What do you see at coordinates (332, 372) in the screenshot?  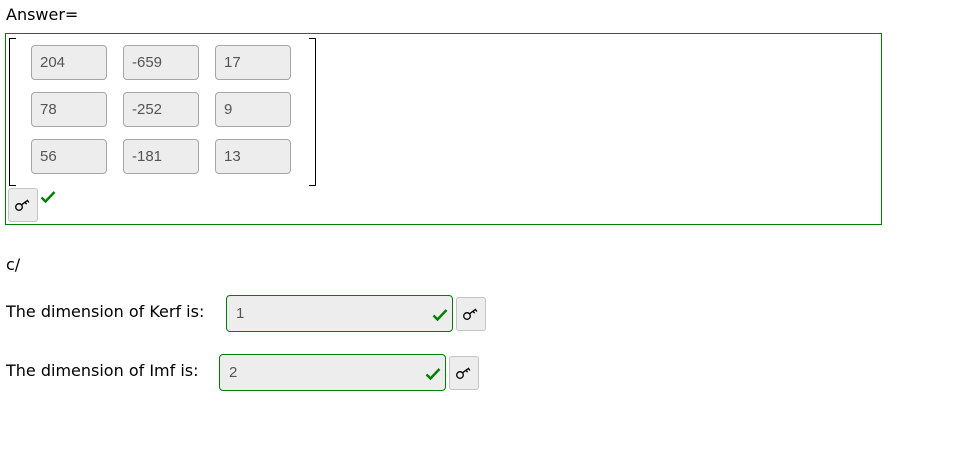 I see `imf-field: 2` at bounding box center [332, 372].